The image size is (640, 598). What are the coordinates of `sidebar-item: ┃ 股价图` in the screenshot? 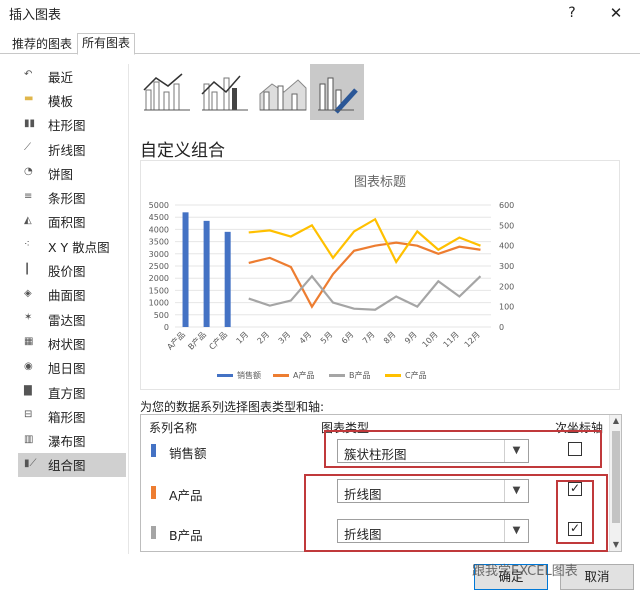 It's located at (72, 270).